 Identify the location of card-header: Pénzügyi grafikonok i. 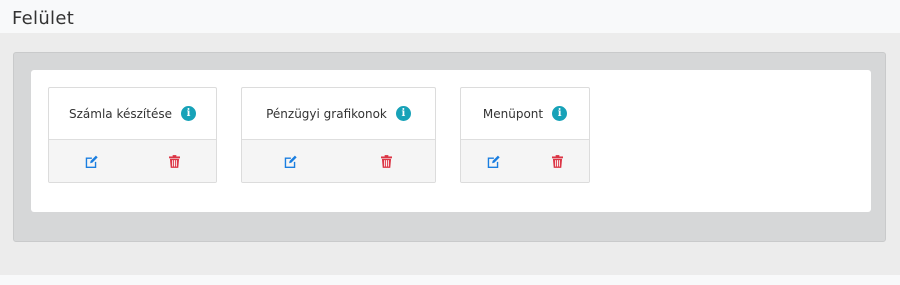
(338, 114).